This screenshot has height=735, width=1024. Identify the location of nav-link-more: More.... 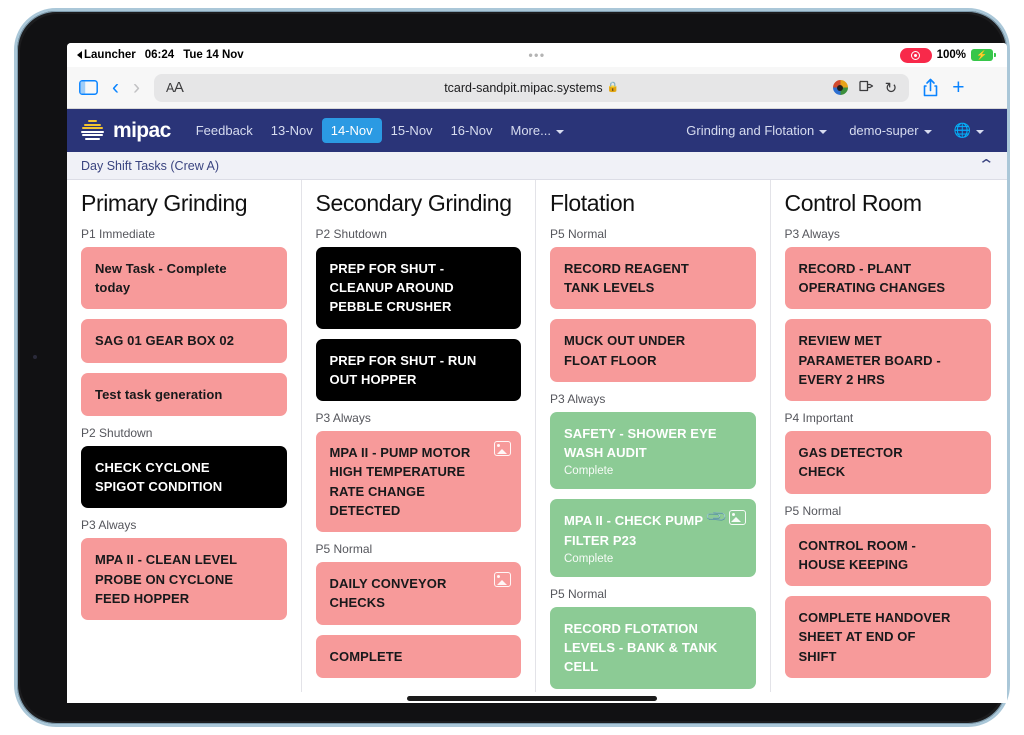
(536, 130).